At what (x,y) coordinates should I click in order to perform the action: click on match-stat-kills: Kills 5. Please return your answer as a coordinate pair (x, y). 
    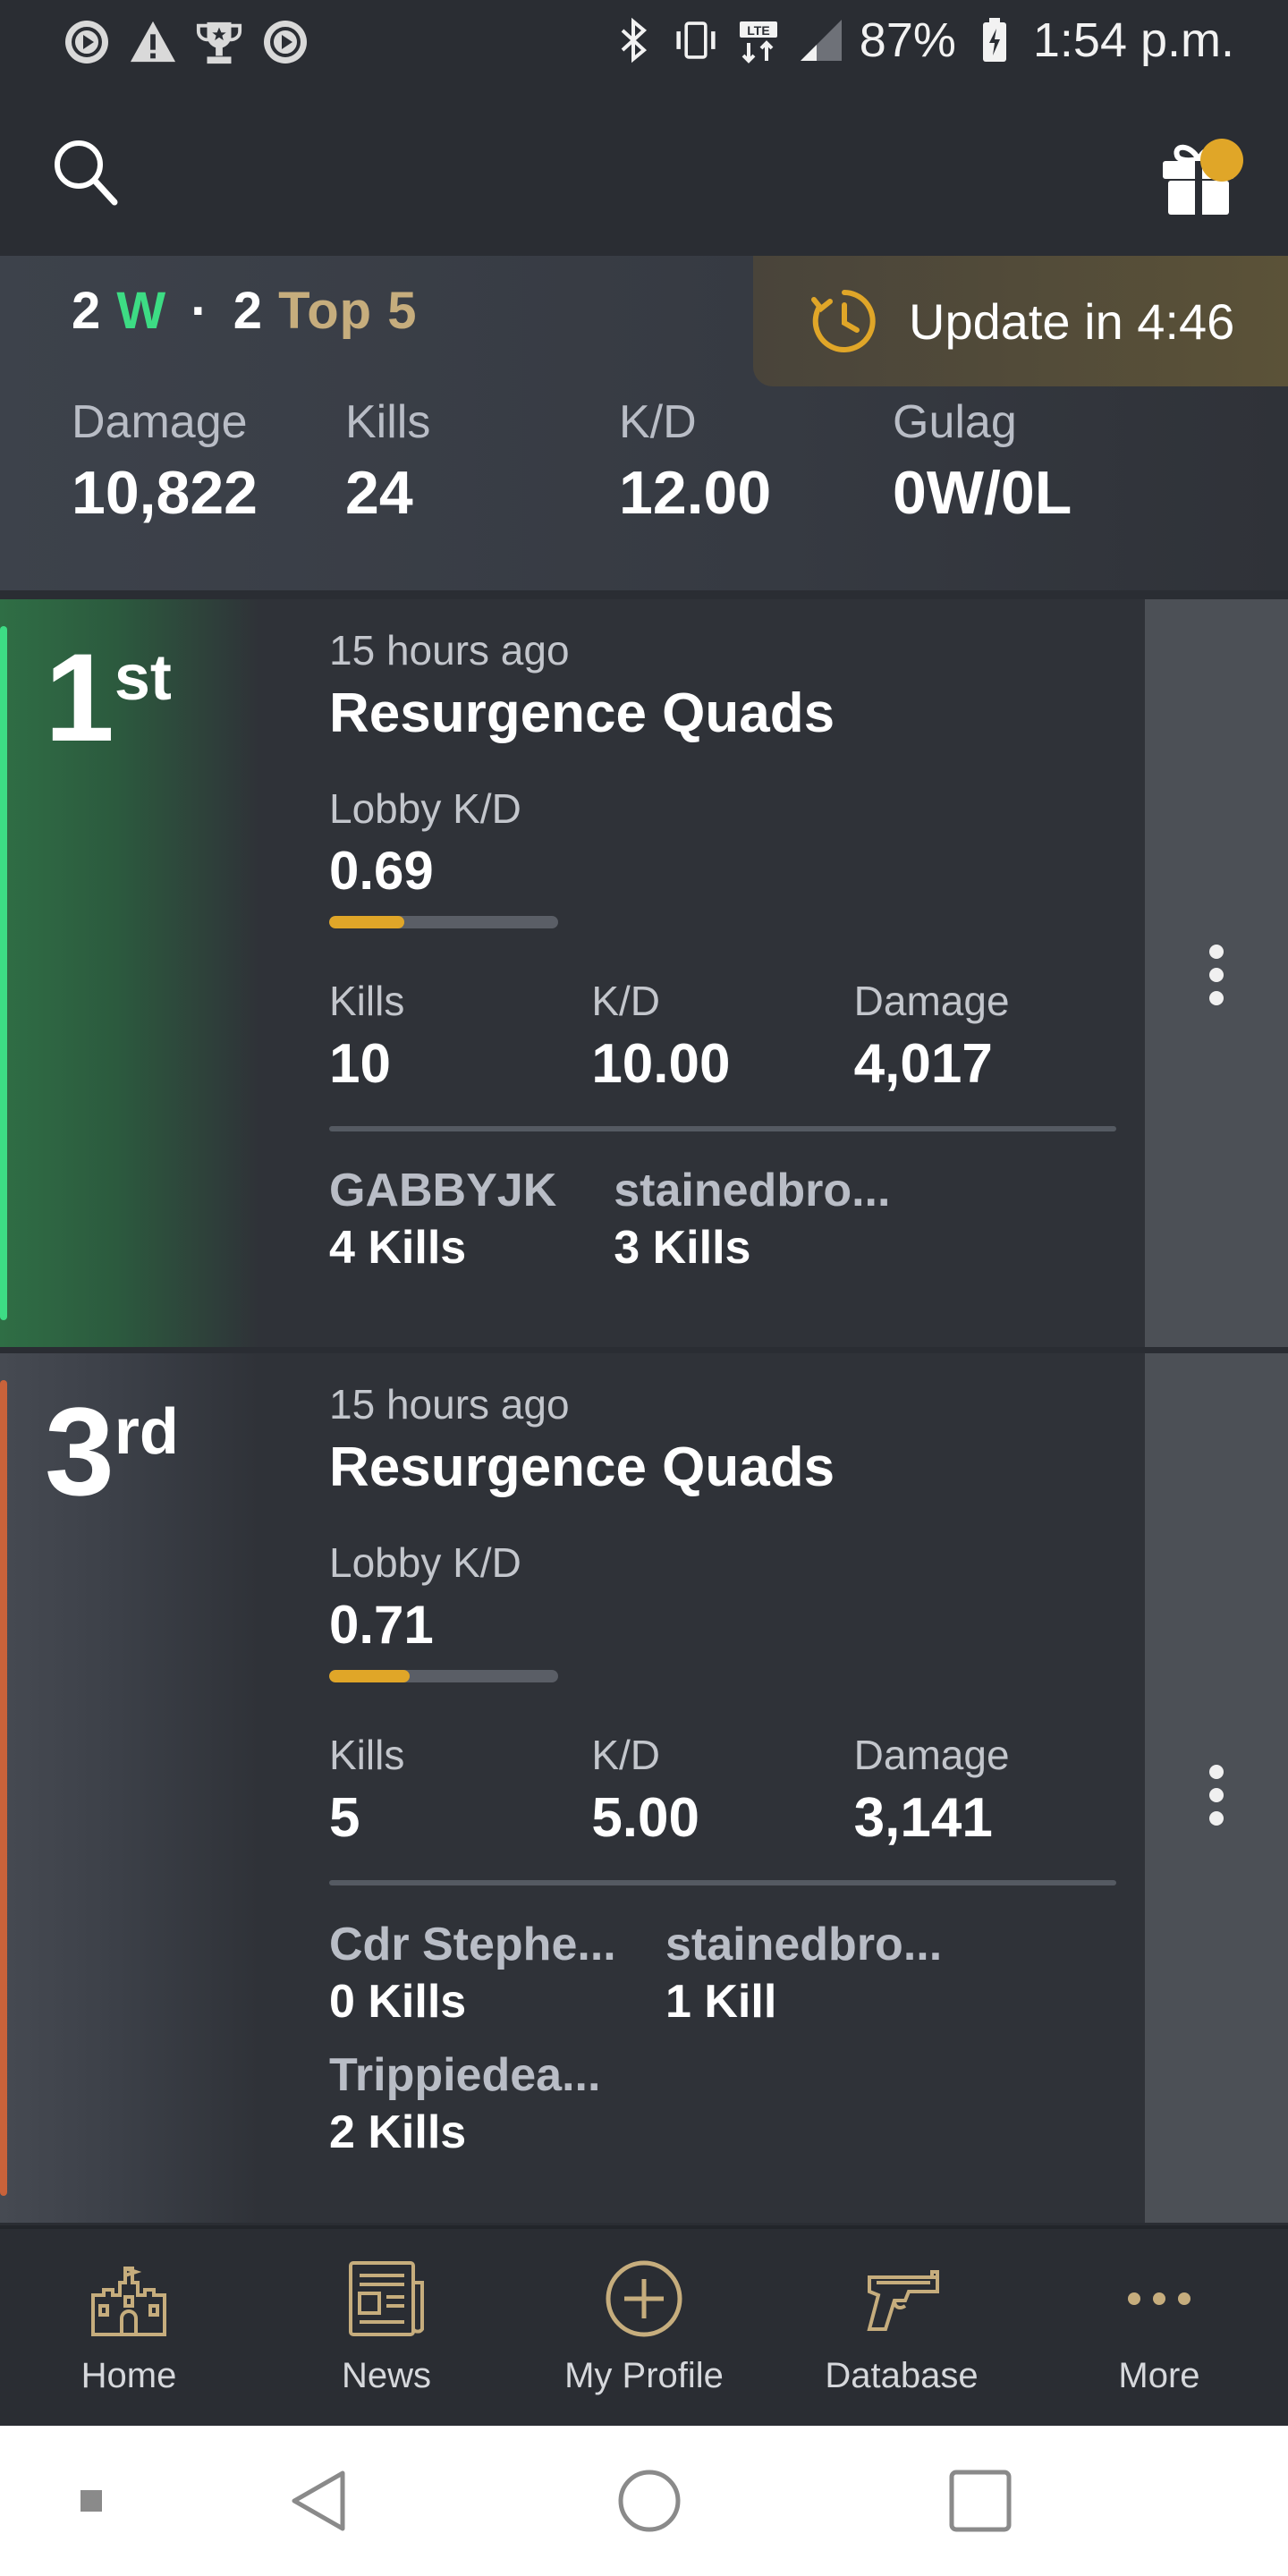
    Looking at the image, I should click on (460, 1790).